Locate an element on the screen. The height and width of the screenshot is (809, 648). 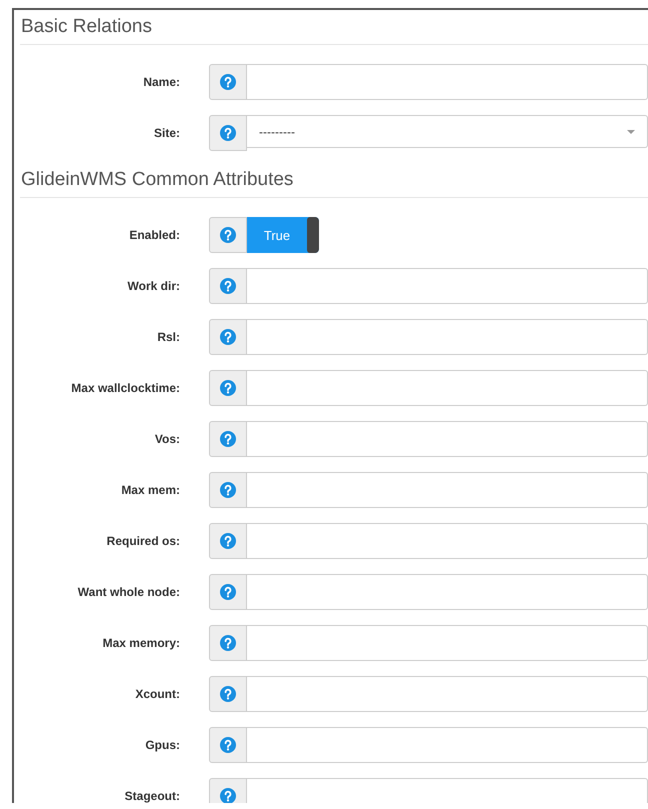
field-label: Work dir: is located at coordinates (153, 286).